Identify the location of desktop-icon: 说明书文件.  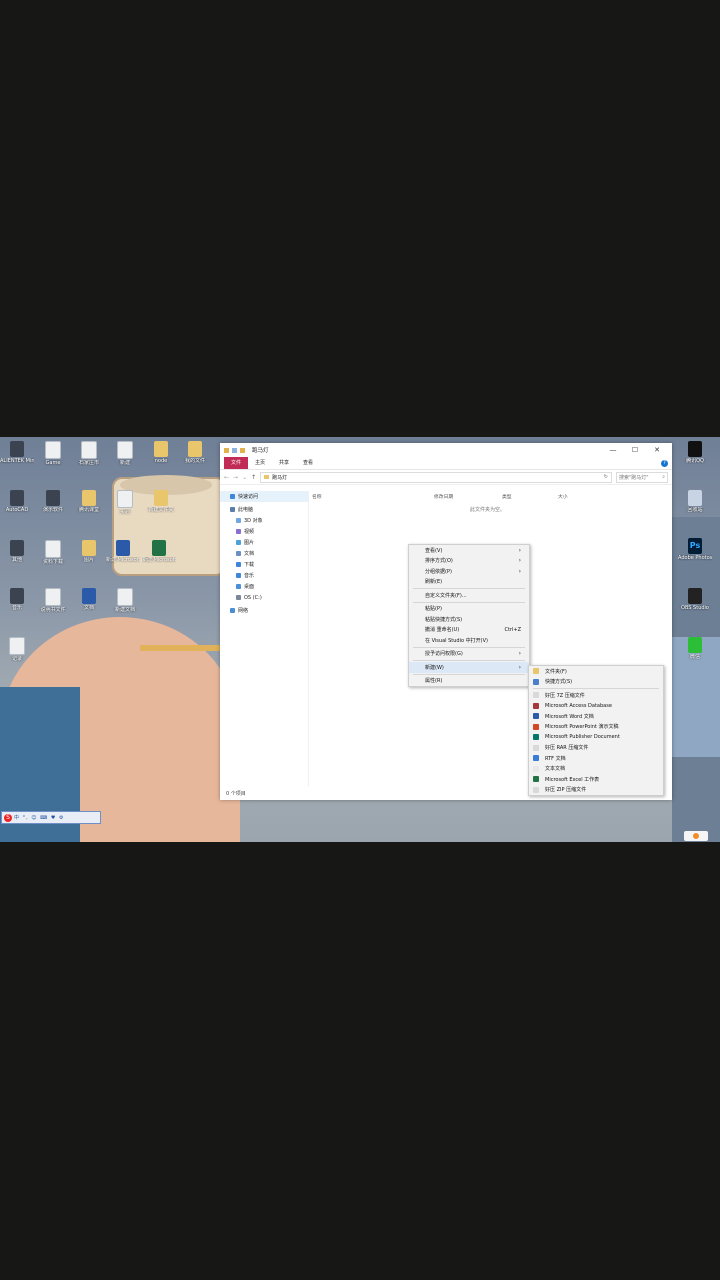
(53, 600).